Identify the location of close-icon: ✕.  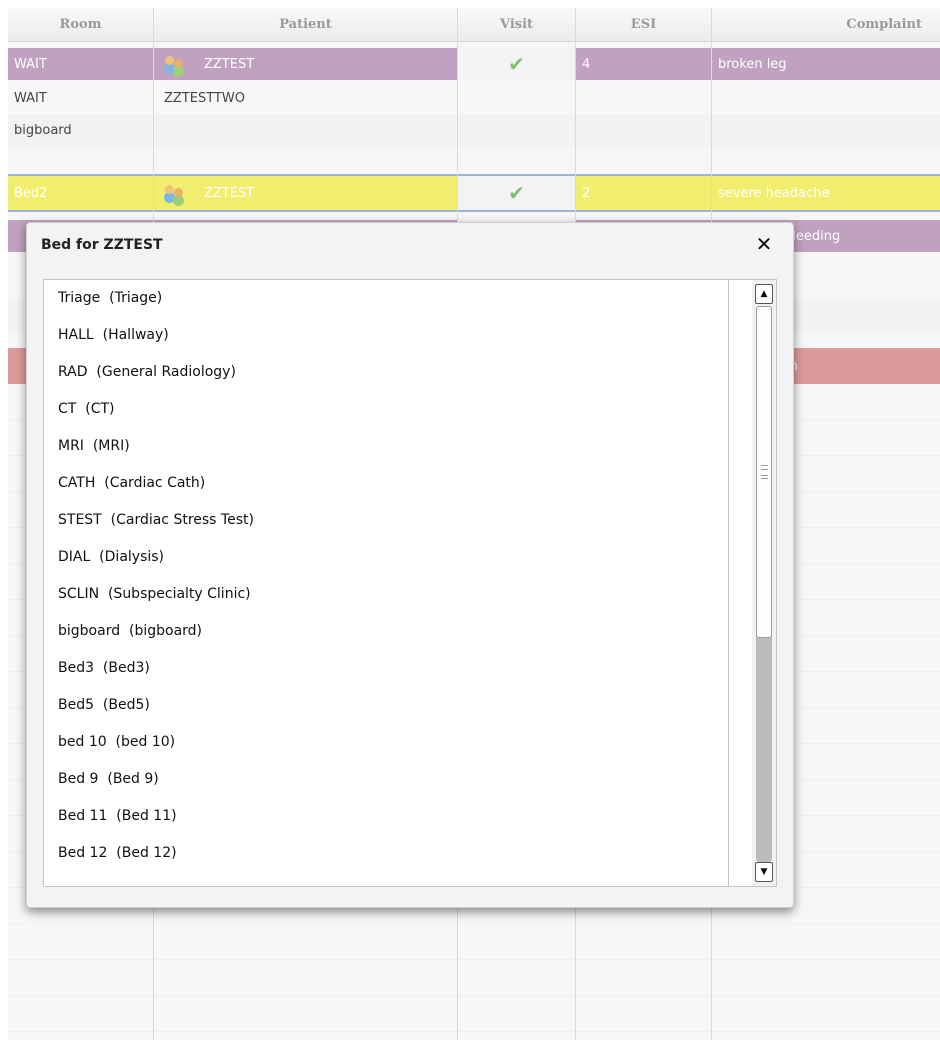
(764, 244).